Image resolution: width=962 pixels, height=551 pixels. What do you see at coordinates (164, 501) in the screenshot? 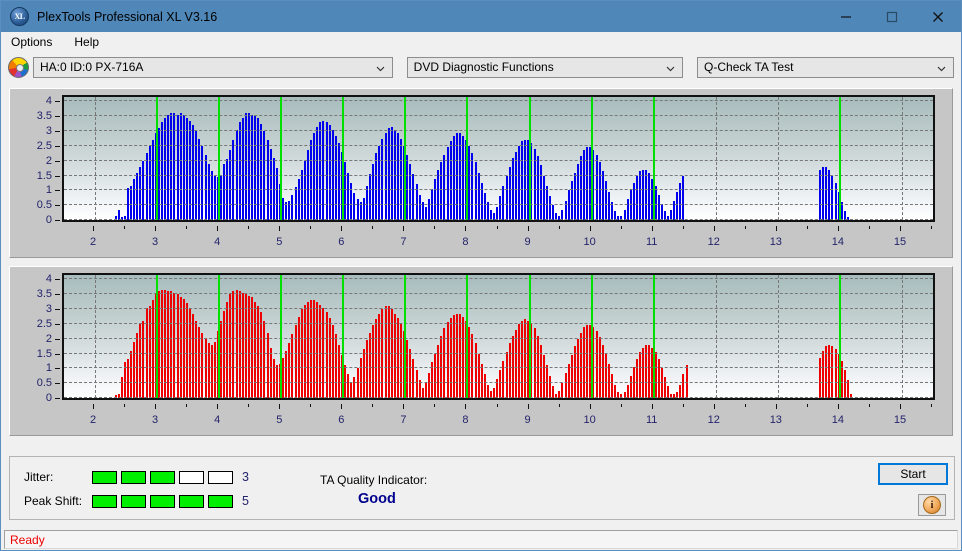
I see `peak-shift-gauge` at bounding box center [164, 501].